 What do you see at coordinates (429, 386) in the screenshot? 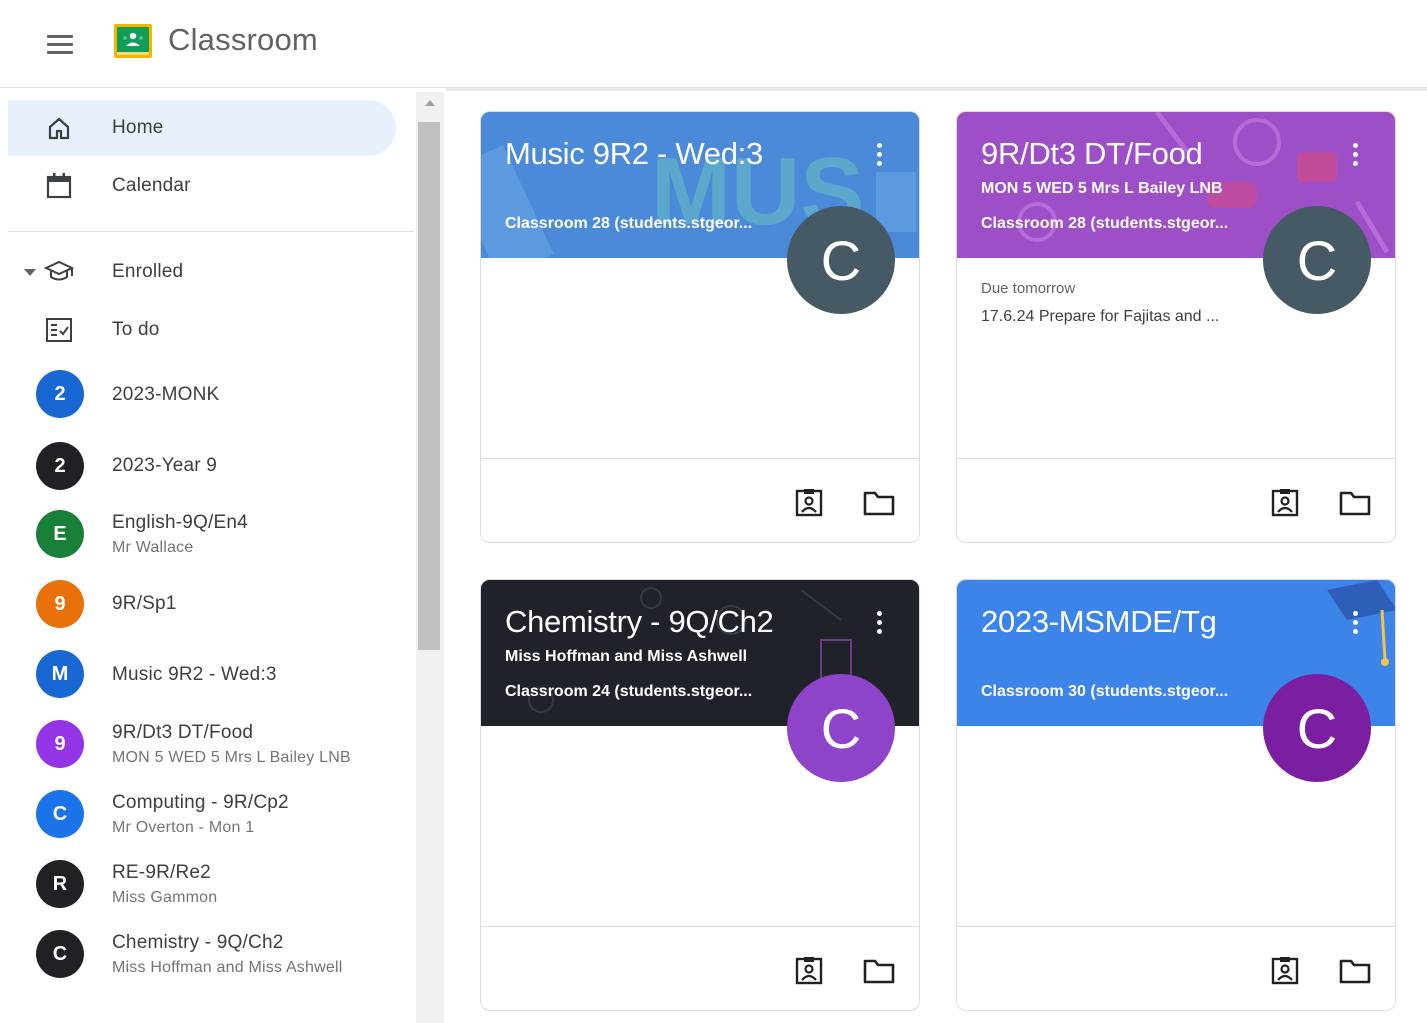
I see `scrollbar-thumb` at bounding box center [429, 386].